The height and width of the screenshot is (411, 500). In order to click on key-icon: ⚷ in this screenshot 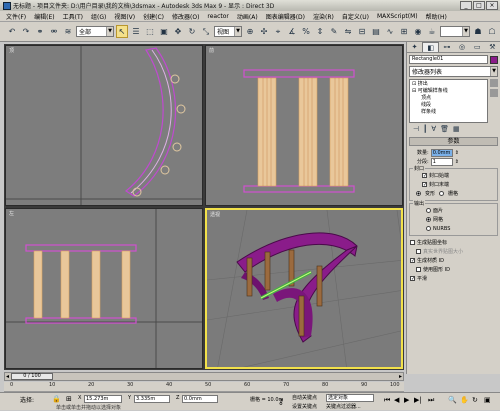, I will do `click(281, 401)`.